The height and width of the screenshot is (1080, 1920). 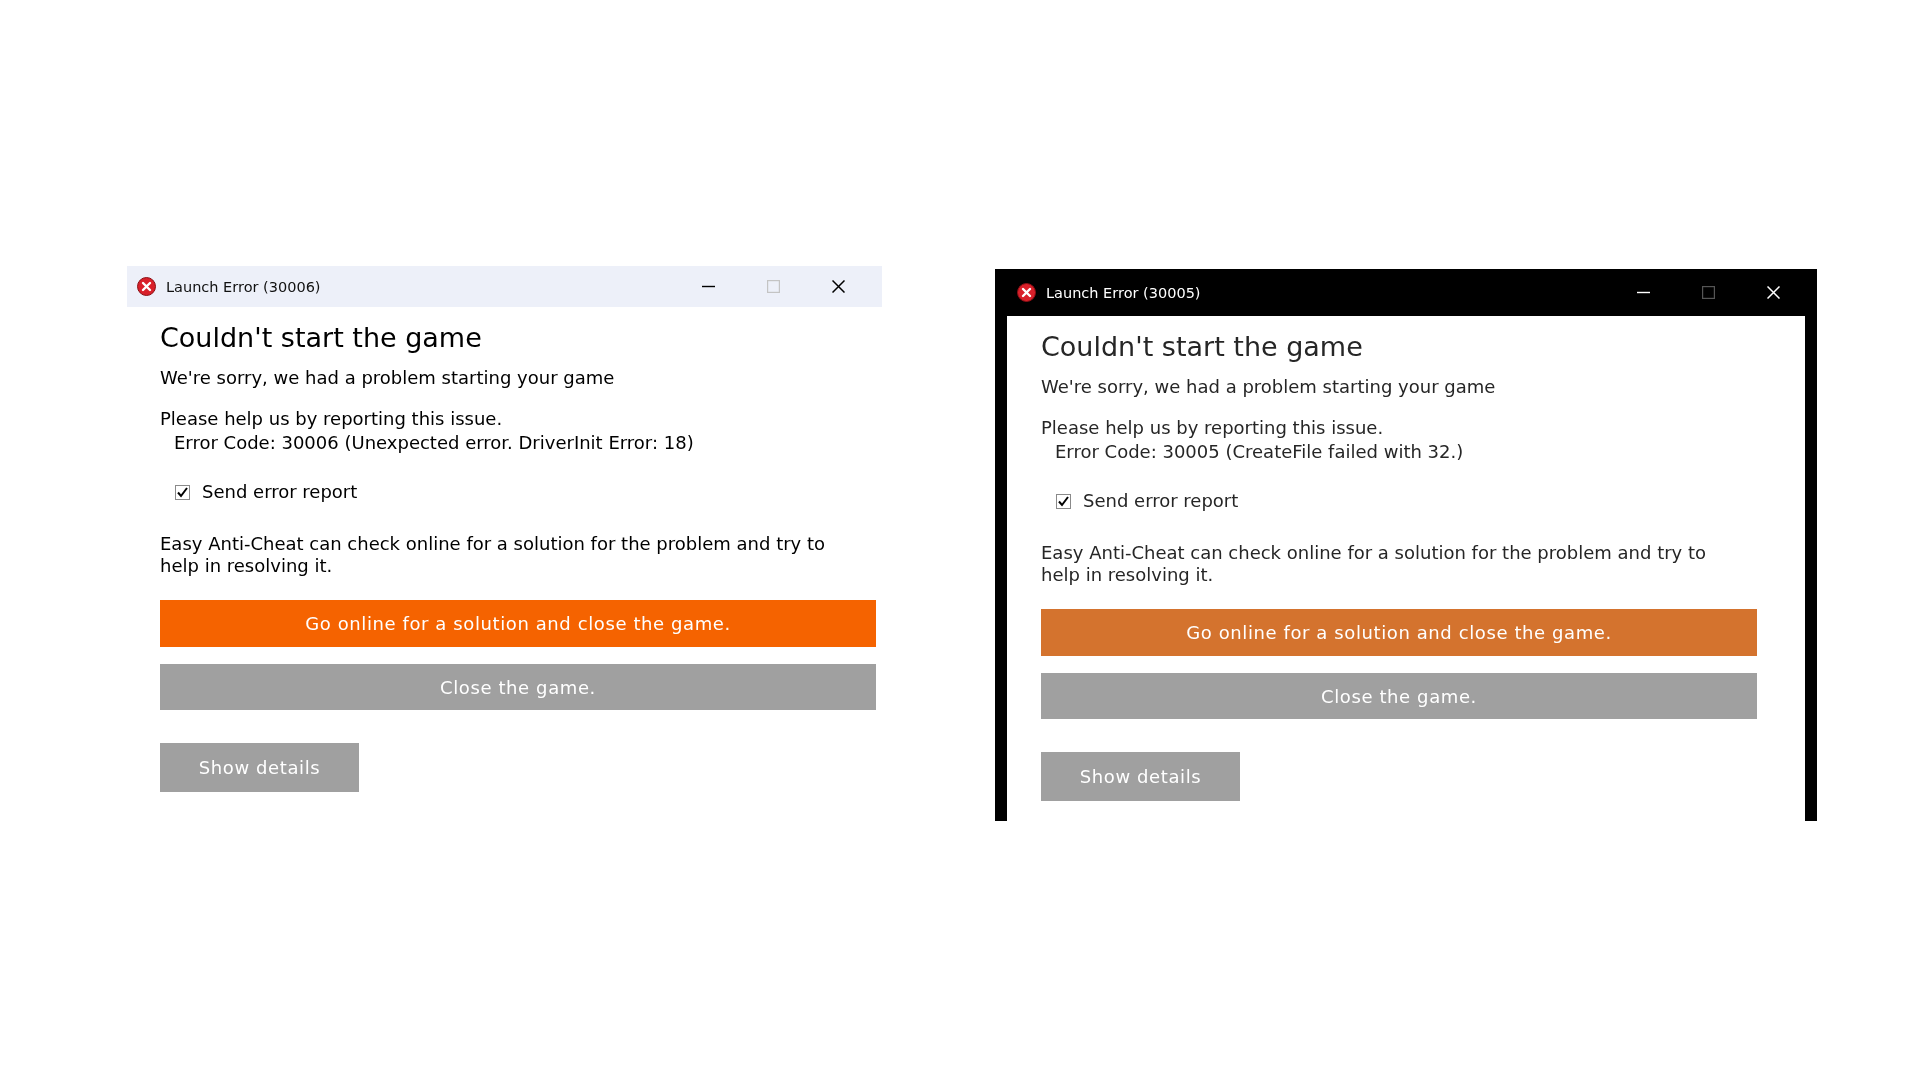 What do you see at coordinates (838, 286) in the screenshot?
I see `close-icon` at bounding box center [838, 286].